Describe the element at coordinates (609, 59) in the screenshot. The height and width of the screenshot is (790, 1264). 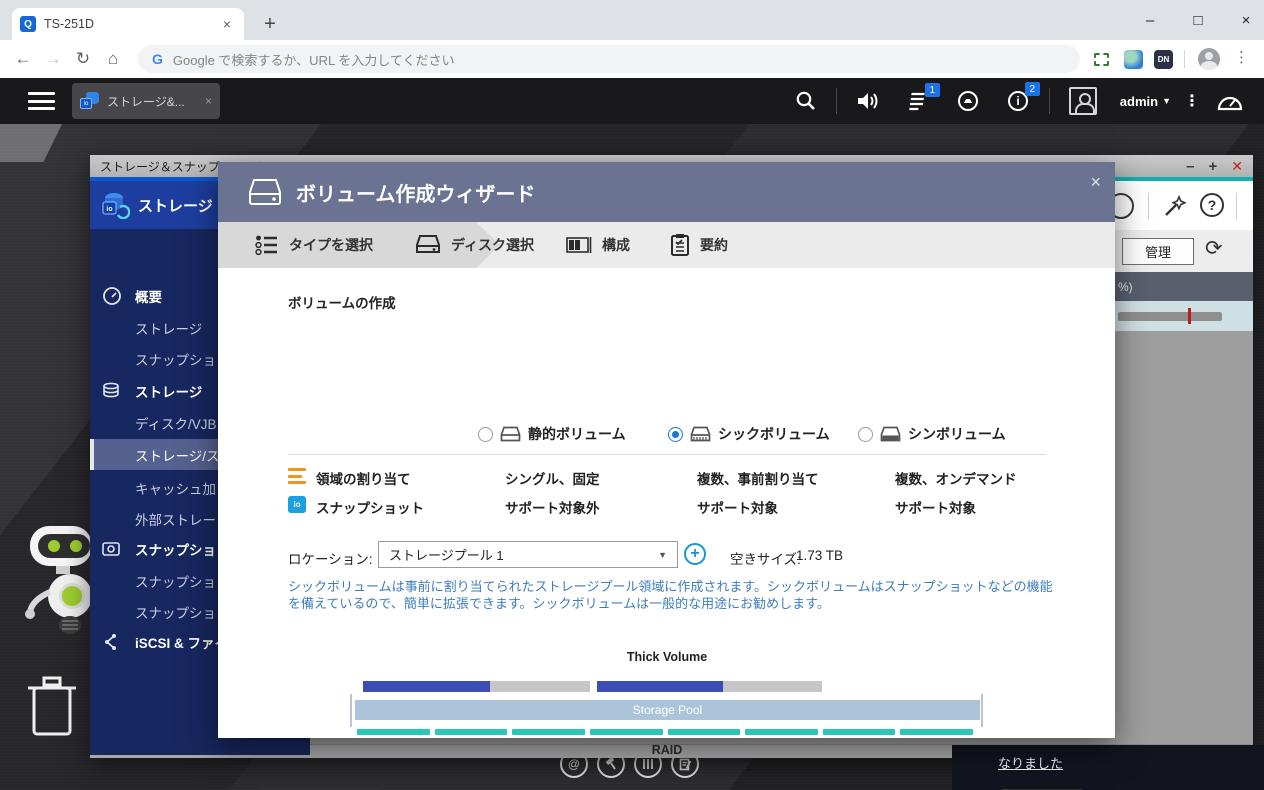
I see `address-bar: G Google で検索するか、URL を入力してください` at that location.